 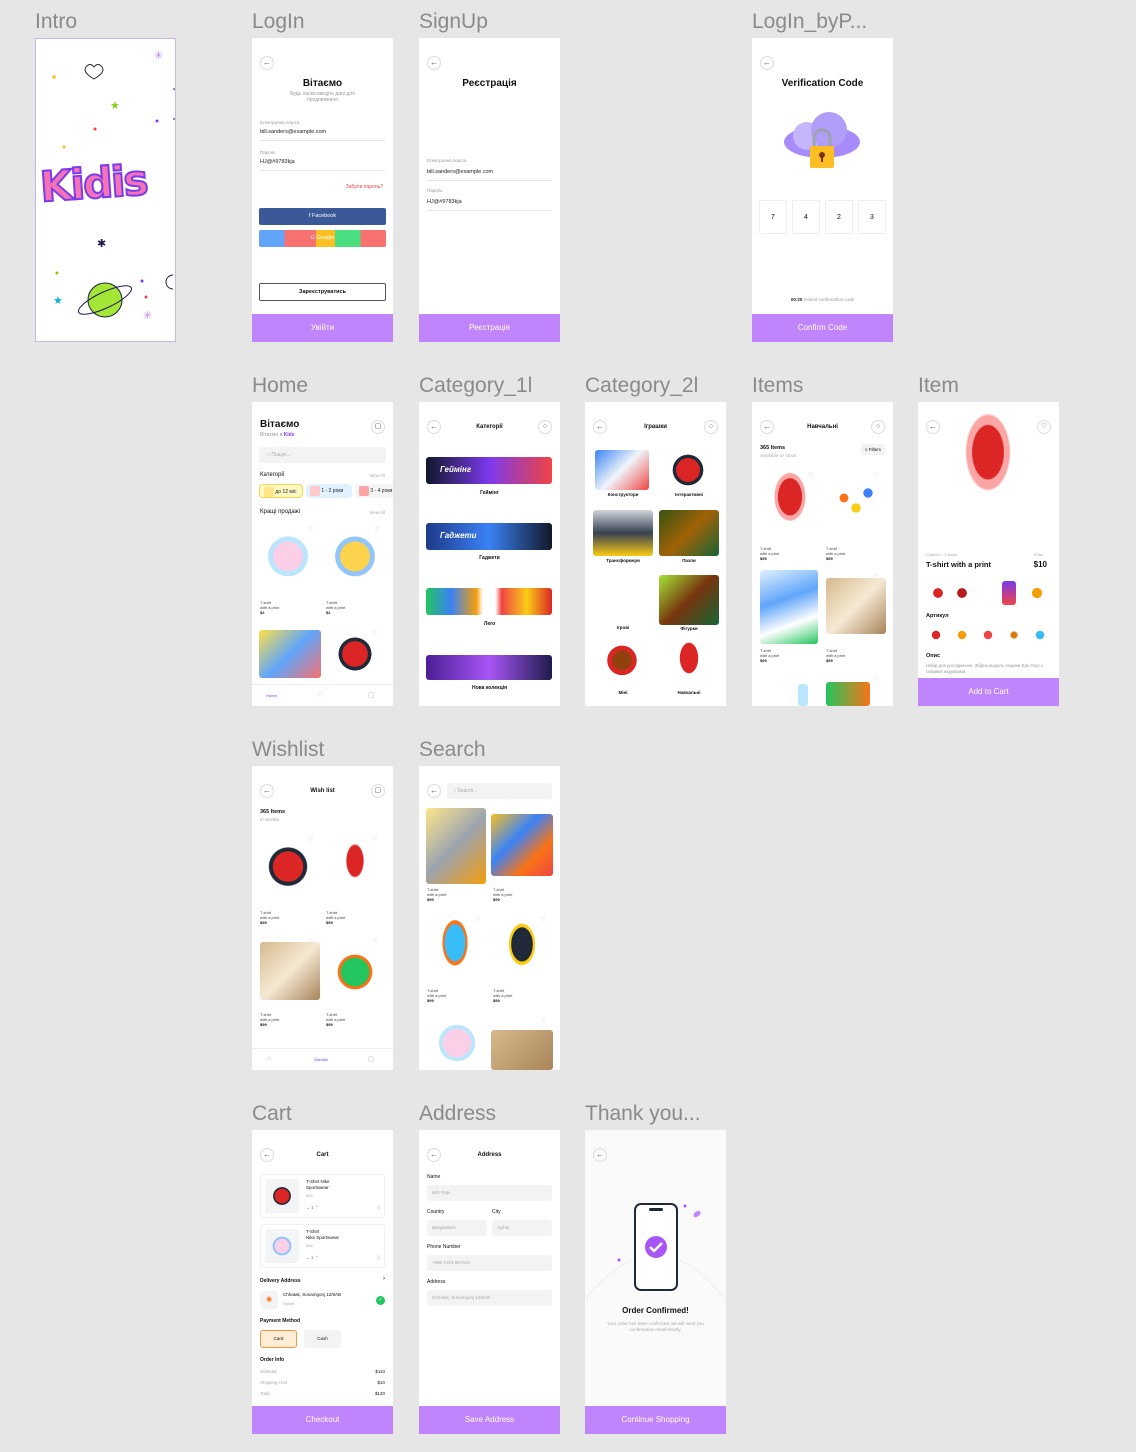 I want to click on category-banner-new, so click(x=489, y=667).